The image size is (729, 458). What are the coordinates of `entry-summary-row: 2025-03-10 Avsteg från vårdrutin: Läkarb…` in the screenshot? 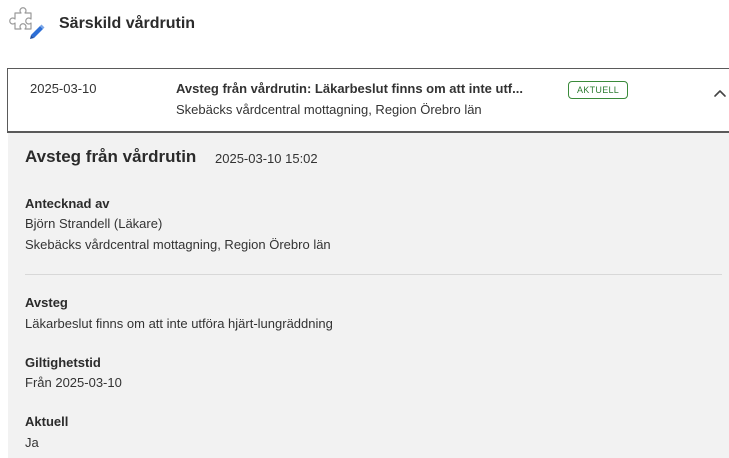 It's located at (368, 100).